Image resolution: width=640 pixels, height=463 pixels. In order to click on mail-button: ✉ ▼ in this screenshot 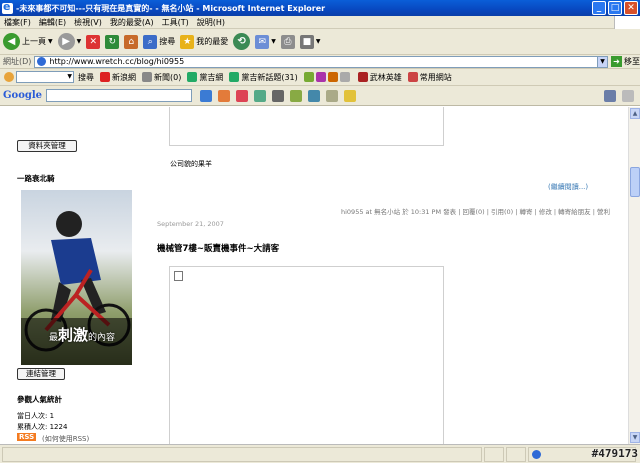, I will do `click(265, 41)`.